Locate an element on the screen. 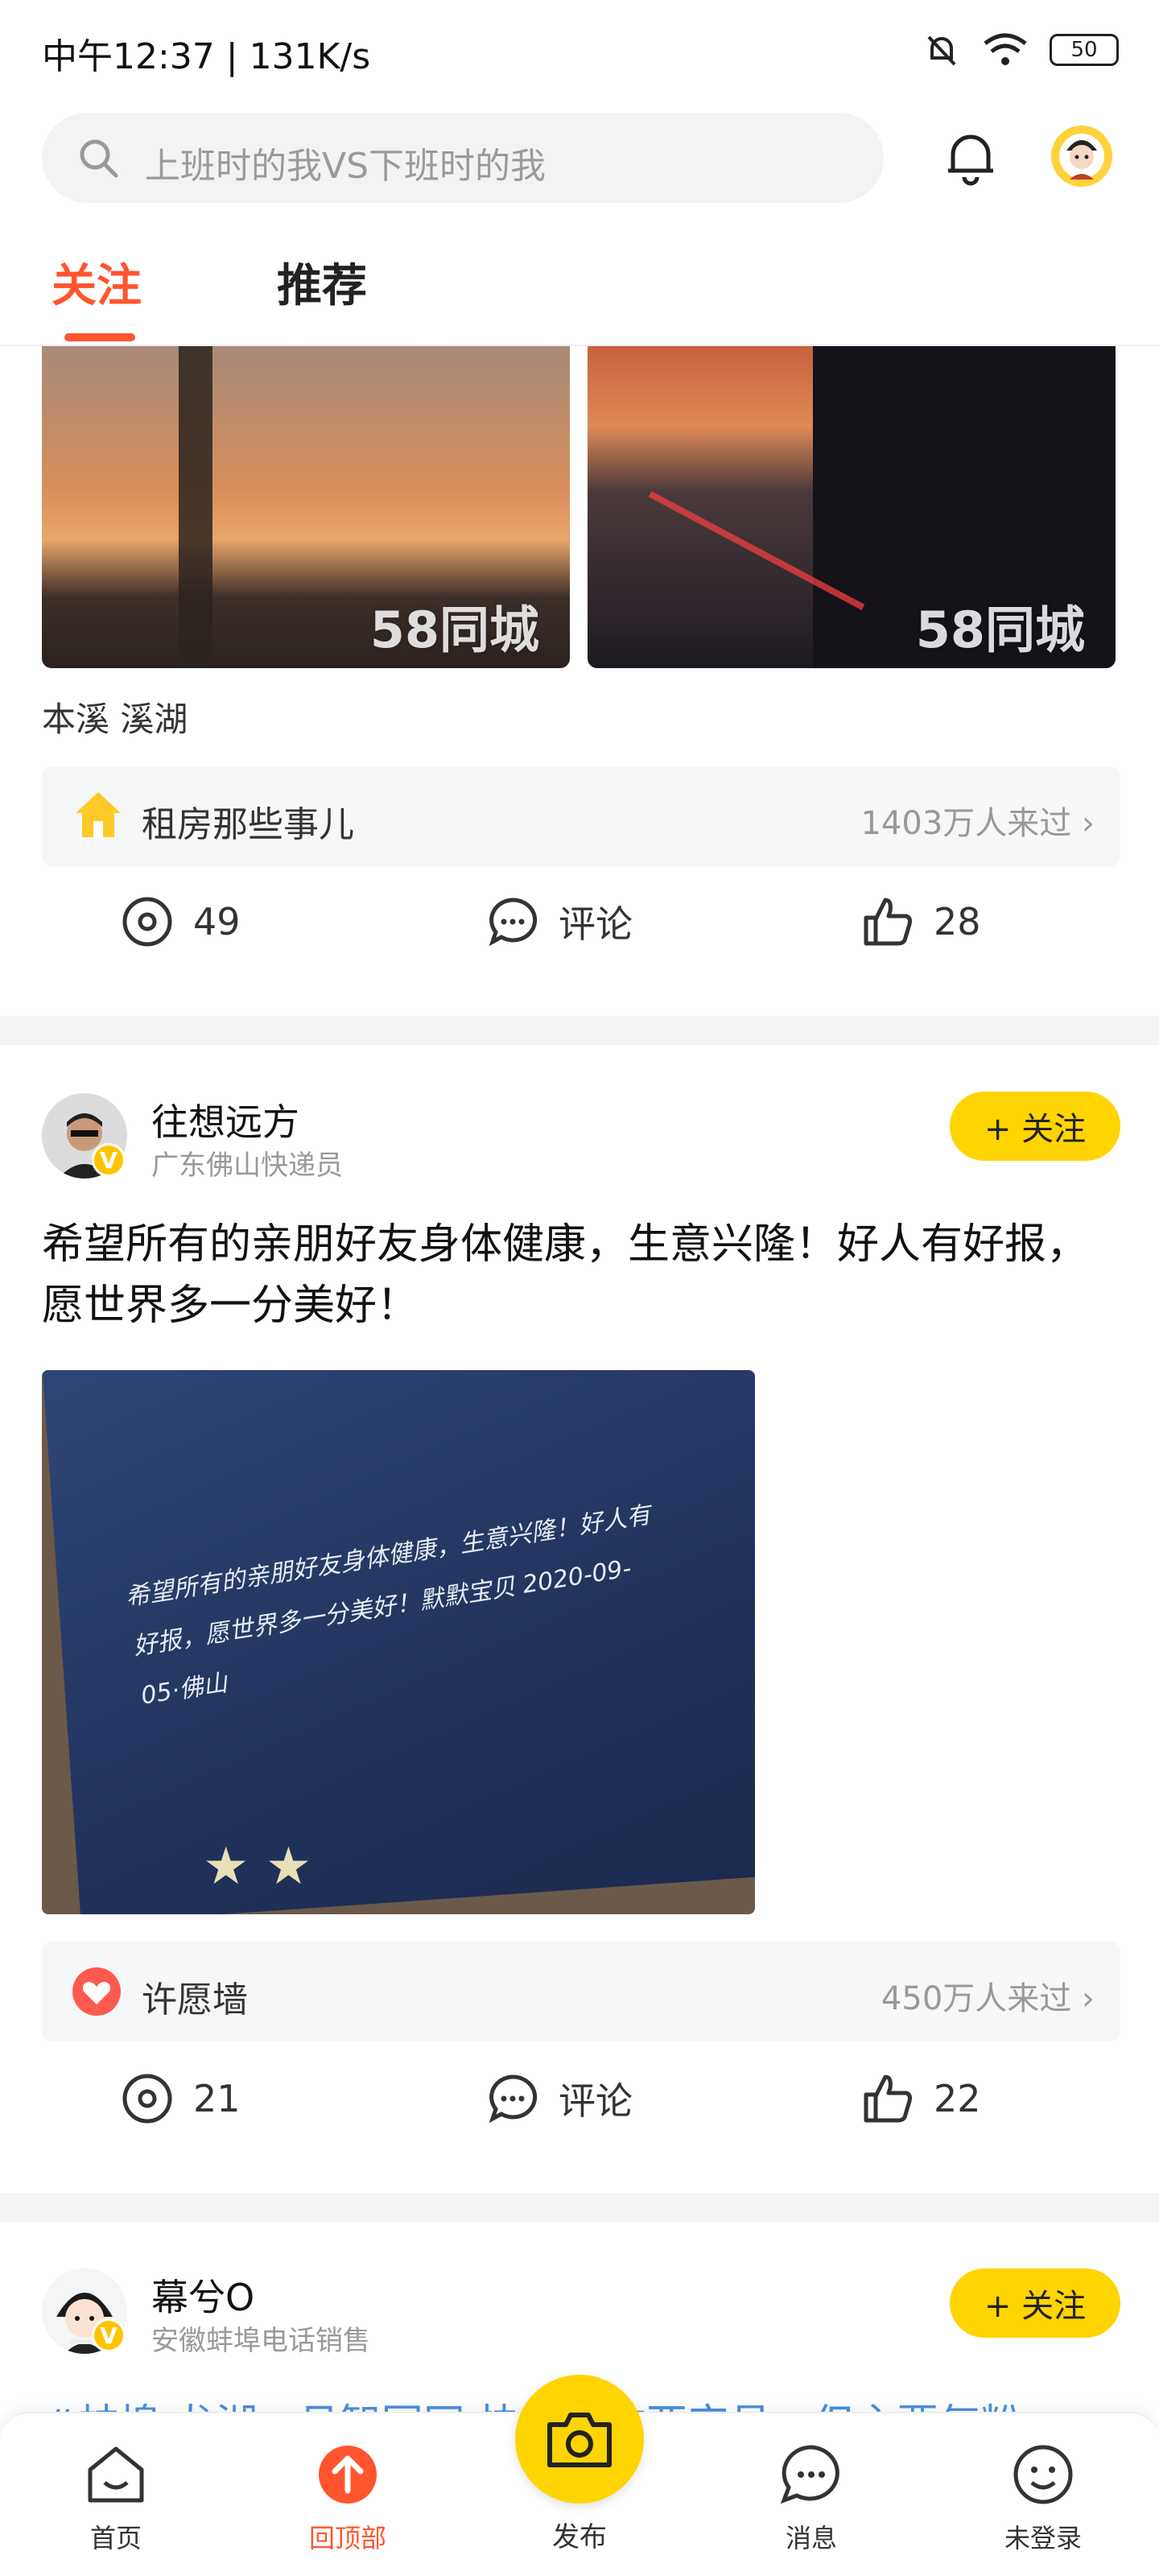 This screenshot has height=2576, width=1159. battery-icon: 50 is located at coordinates (1084, 50).